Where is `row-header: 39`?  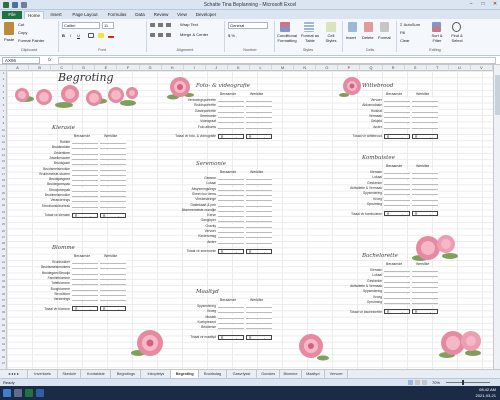
row-header: 39 is located at coordinates (3, 312).